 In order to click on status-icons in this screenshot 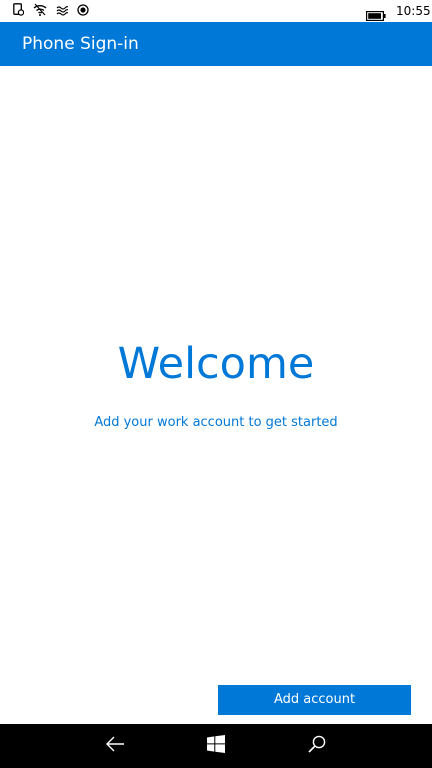, I will do `click(51, 9)`.